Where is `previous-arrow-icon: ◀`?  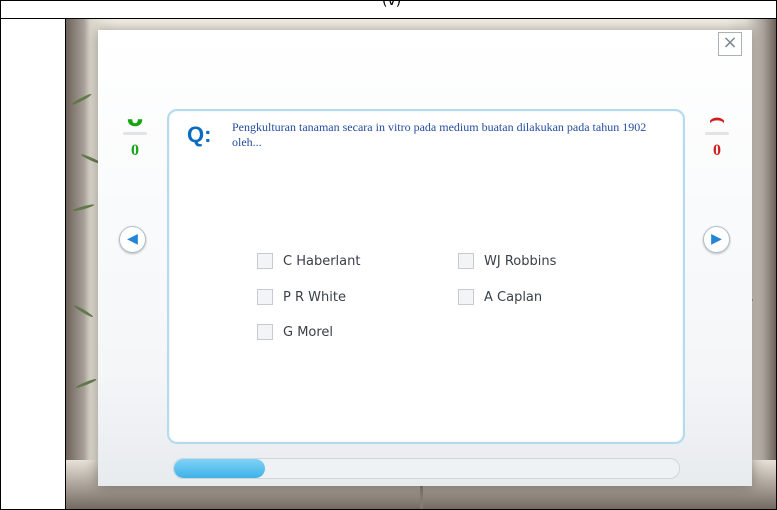
previous-arrow-icon: ◀ is located at coordinates (132, 239).